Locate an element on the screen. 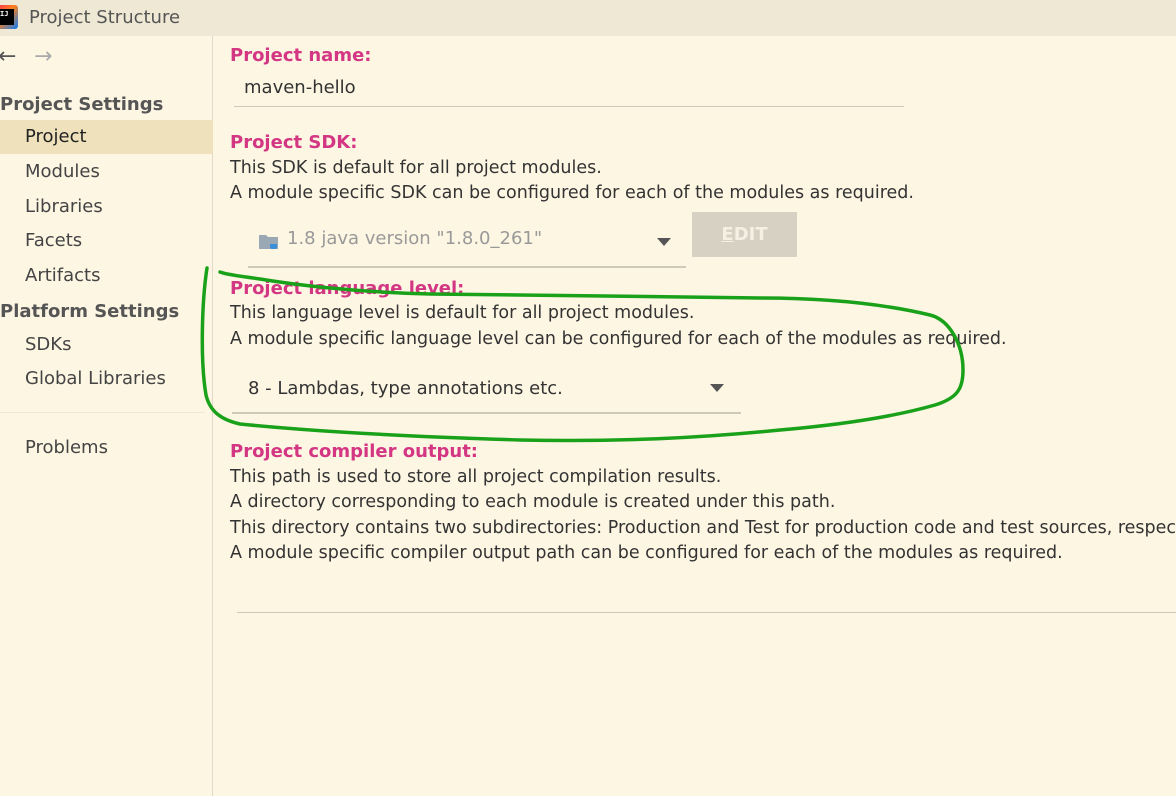  sidebar-item-modules: Modules is located at coordinates (106, 172).